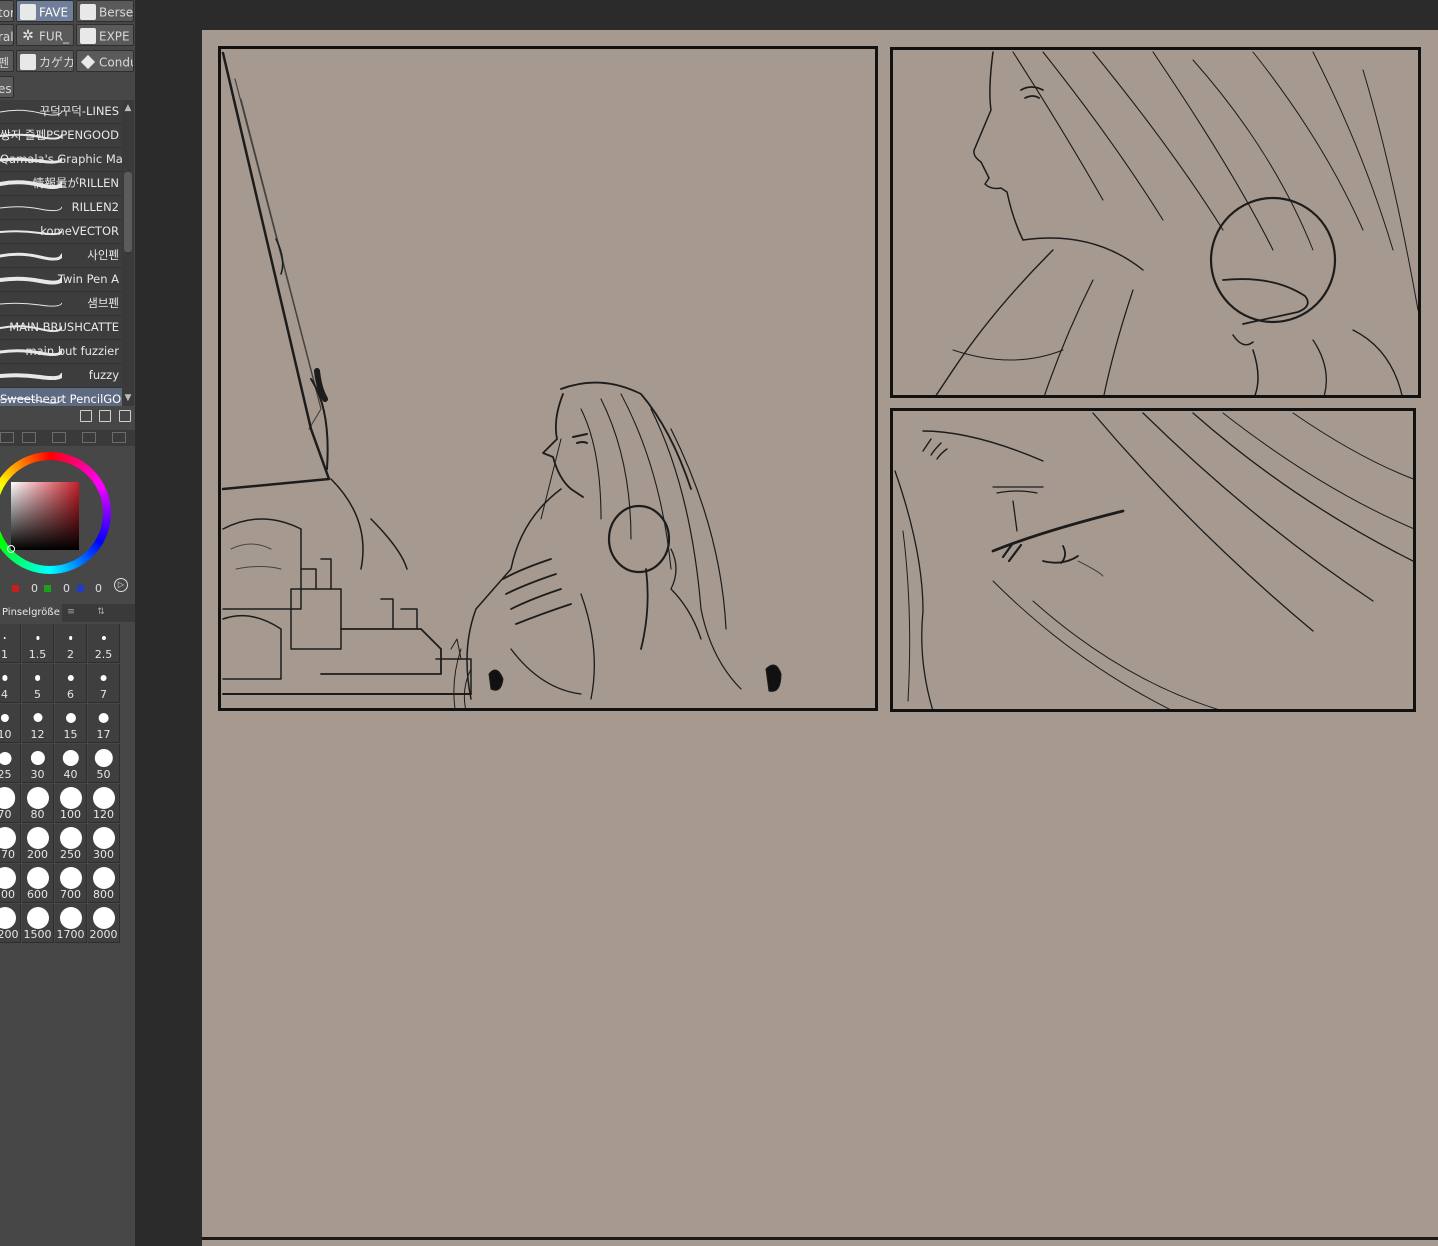 The width and height of the screenshot is (1438, 1246). Describe the element at coordinates (7, 61) in the screenshot. I see `subtool-button-pen-kr: 펜` at that location.